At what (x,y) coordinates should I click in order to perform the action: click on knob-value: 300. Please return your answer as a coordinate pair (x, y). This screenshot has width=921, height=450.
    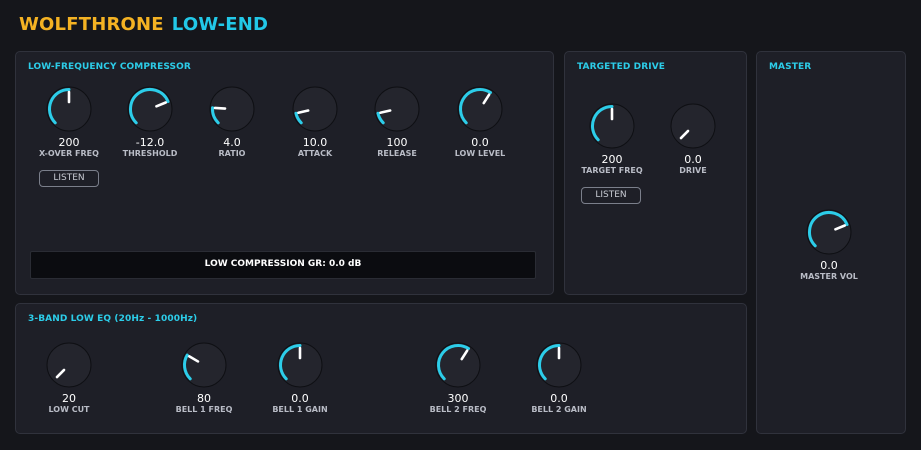
    Looking at the image, I should click on (458, 398).